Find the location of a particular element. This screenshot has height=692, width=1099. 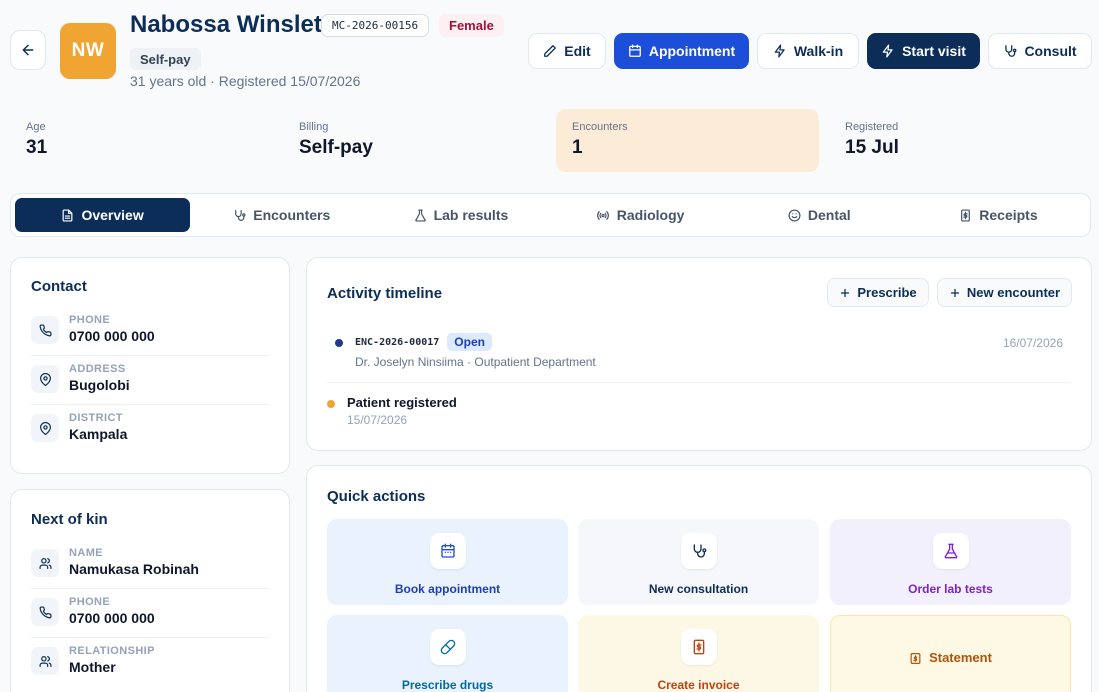

calendar-icon is located at coordinates (447, 551).